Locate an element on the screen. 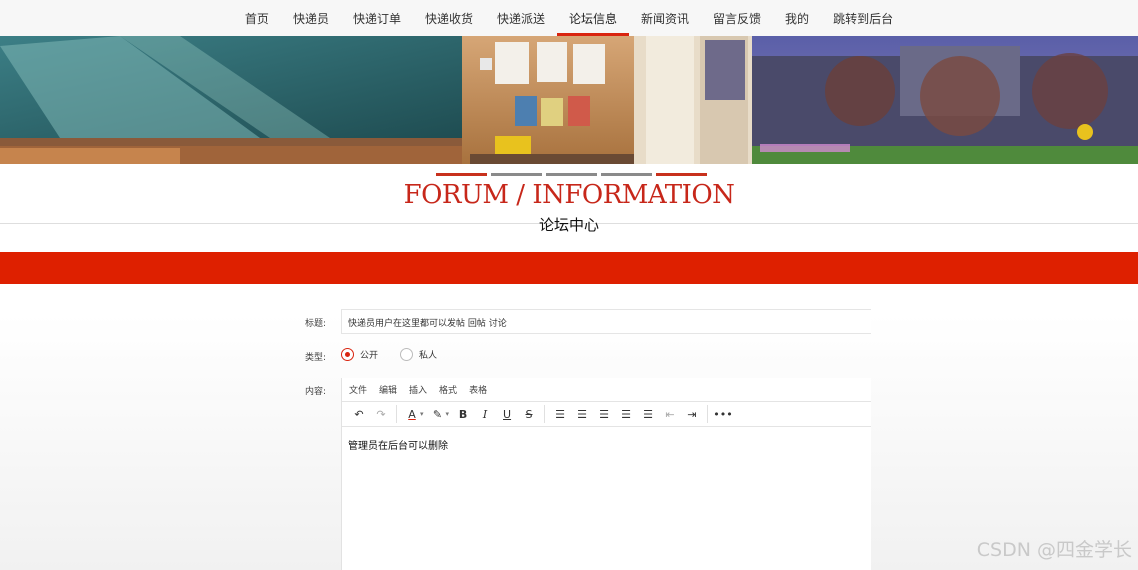 Image resolution: width=1138 pixels, height=570 pixels. align-justify-icon: ☰ is located at coordinates (648, 414).